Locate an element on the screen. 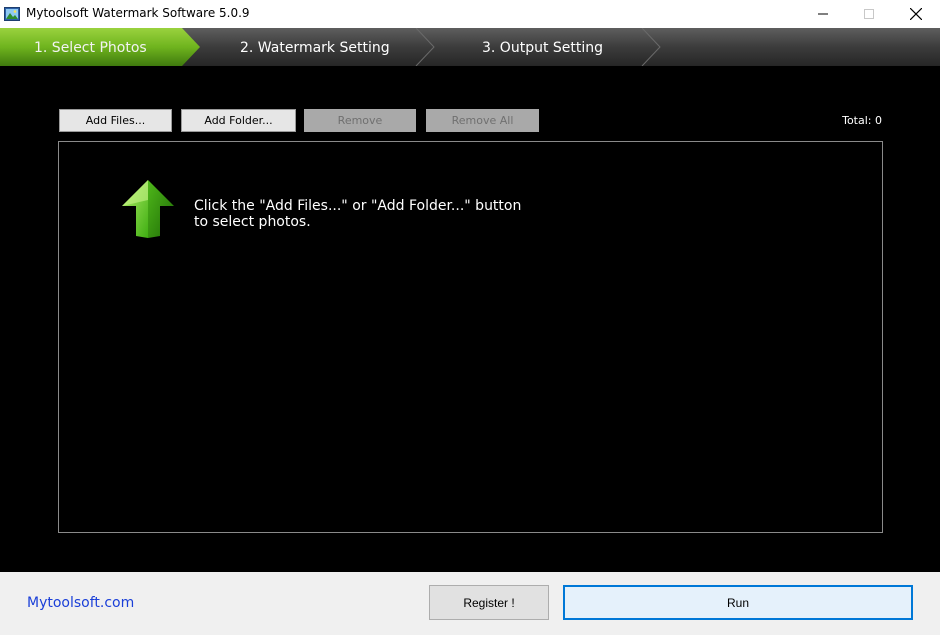 This screenshot has width=940, height=635. window-title: Mytoolsoft Watermark Software 5.0.9 is located at coordinates (138, 13).